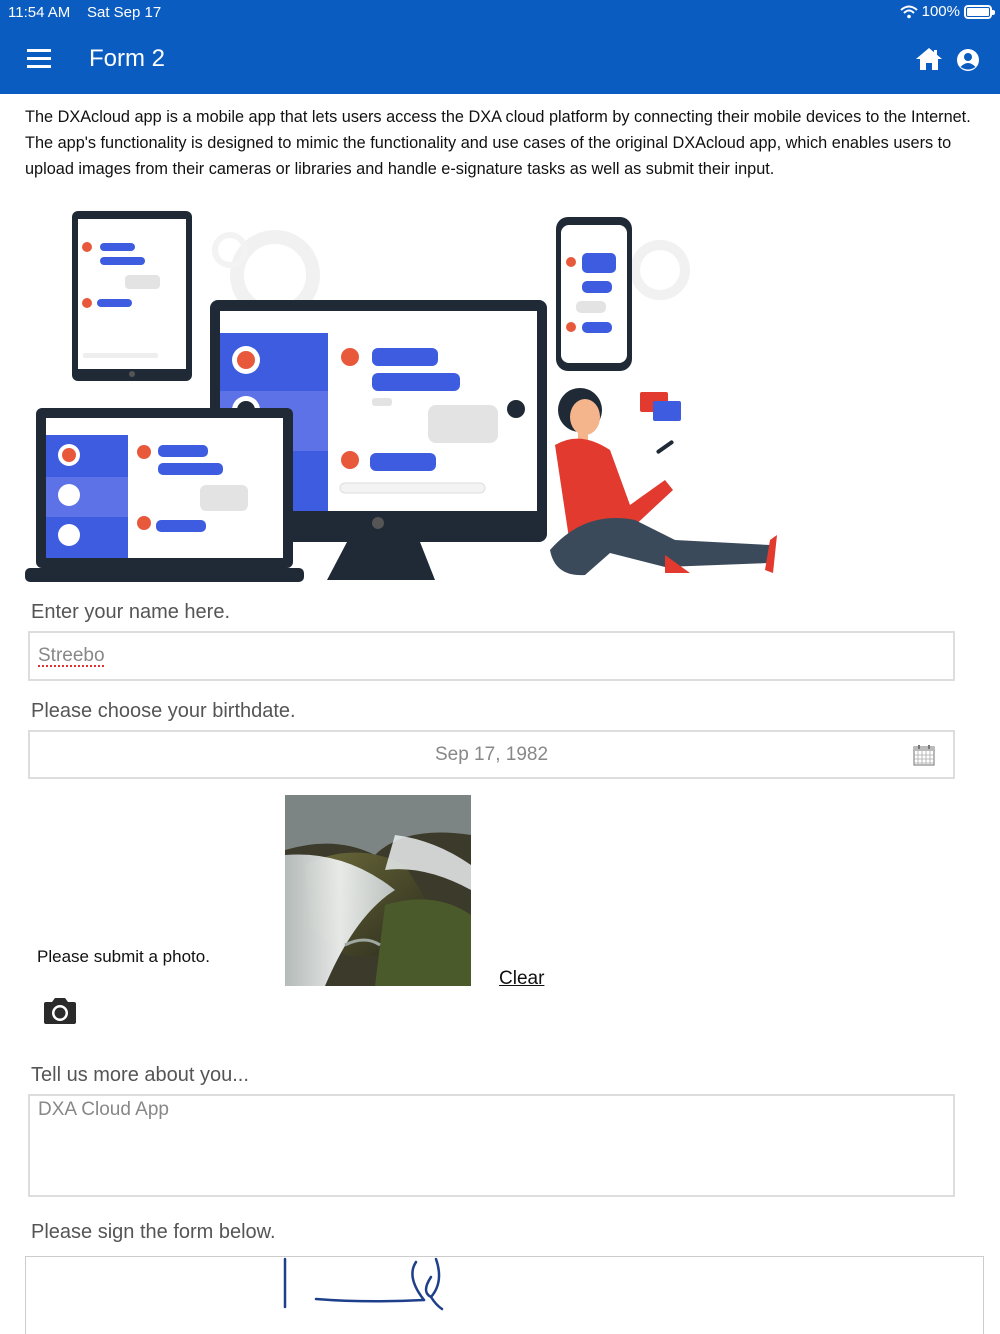  What do you see at coordinates (940, 11) in the screenshot?
I see `battery-percent: 100%` at bounding box center [940, 11].